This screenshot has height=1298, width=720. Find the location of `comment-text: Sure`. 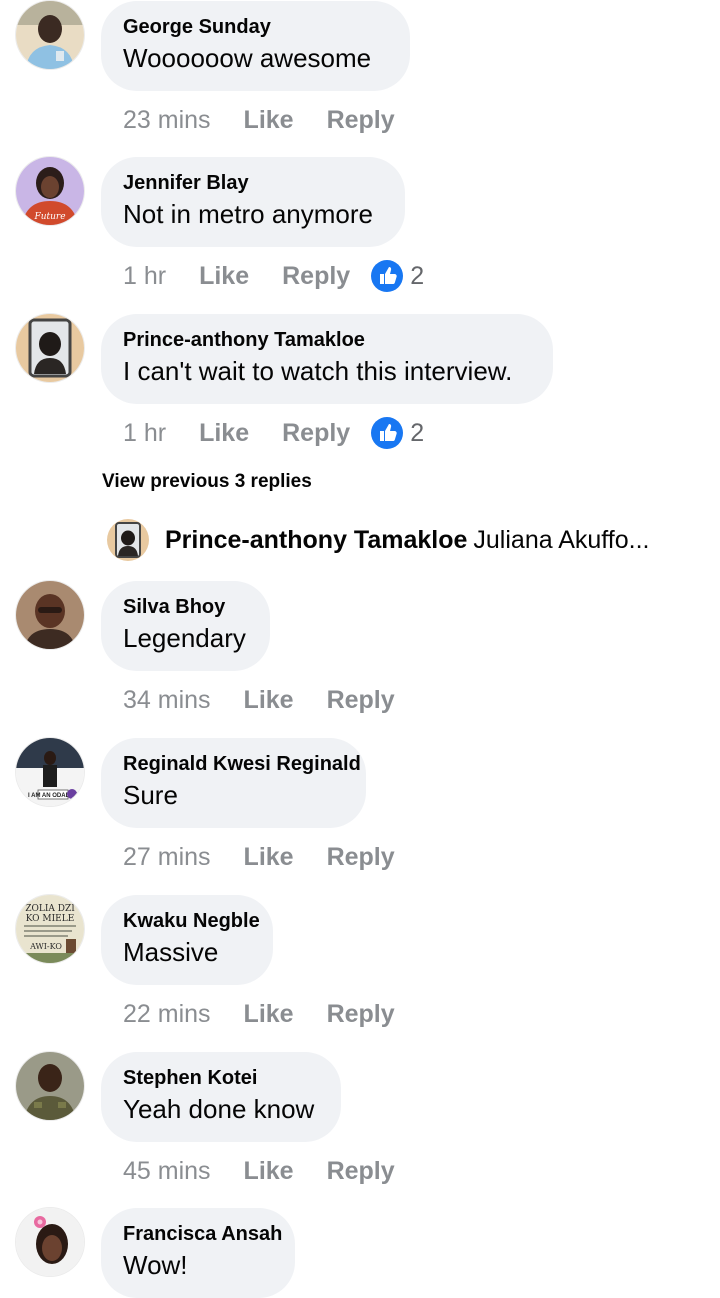

comment-text: Sure is located at coordinates (150, 795).